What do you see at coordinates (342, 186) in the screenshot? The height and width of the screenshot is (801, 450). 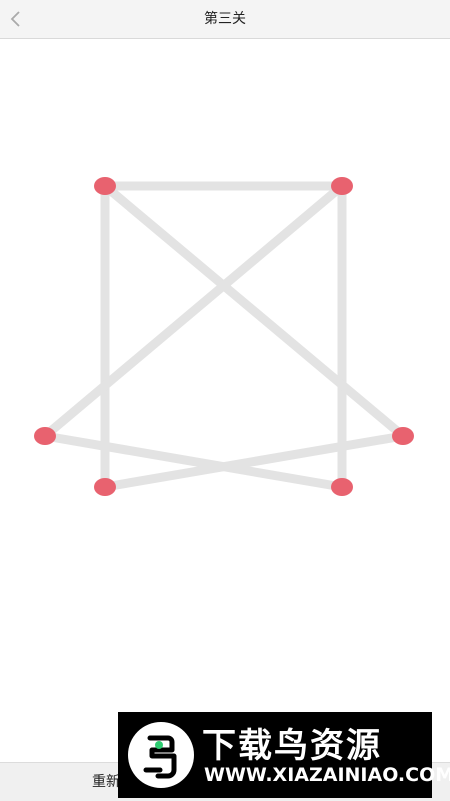 I see `node-top-right` at bounding box center [342, 186].